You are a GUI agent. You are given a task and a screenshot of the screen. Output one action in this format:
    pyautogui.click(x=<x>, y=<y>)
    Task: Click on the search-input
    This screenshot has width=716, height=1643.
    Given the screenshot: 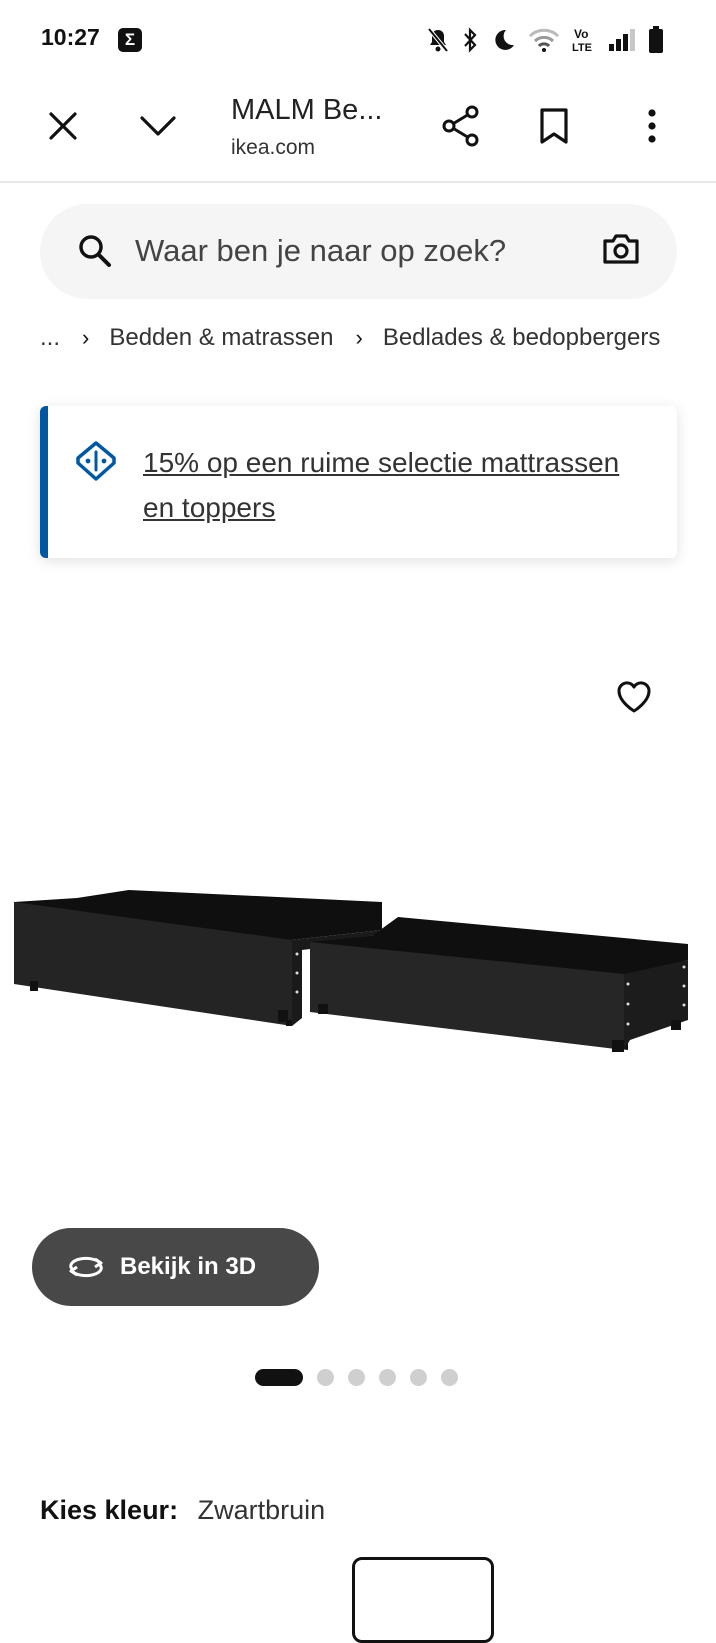 What is the action you would take?
    pyautogui.click(x=355, y=251)
    